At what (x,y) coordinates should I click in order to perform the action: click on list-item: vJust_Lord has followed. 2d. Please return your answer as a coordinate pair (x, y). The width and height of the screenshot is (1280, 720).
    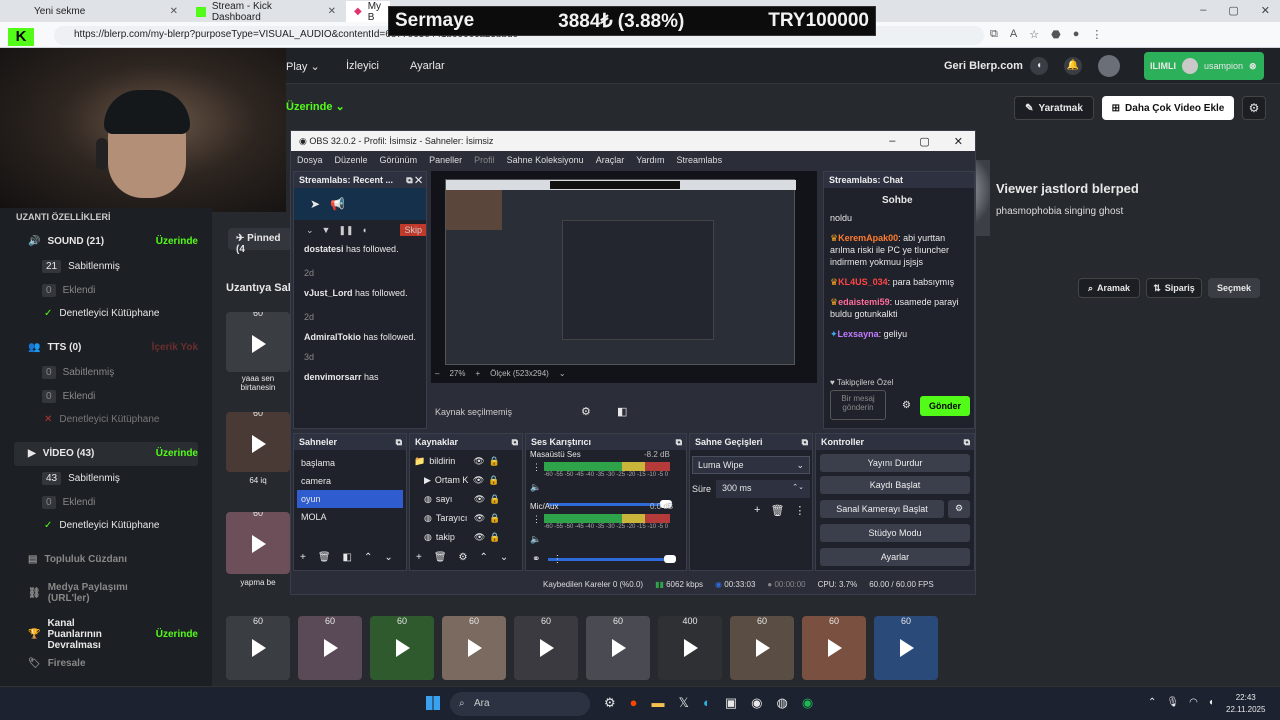
    Looking at the image, I should click on (360, 305).